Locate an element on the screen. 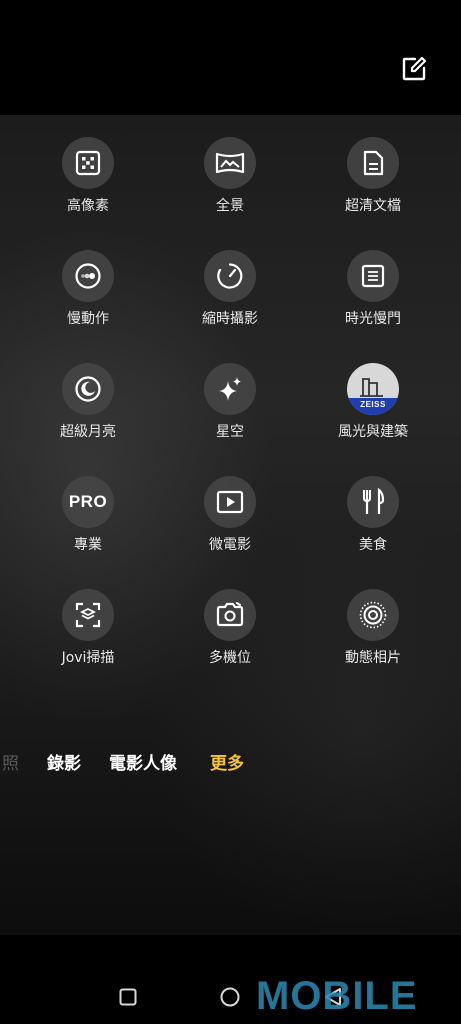  mode-multi-camera: 多機位 is located at coordinates (230, 628).